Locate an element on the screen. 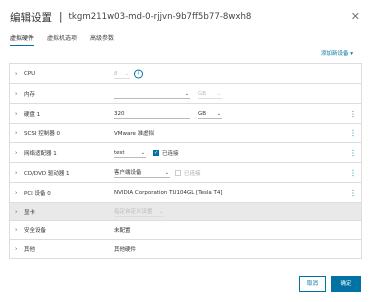 The height and width of the screenshot is (302, 371). row-label-network: 网络适配器 1 is located at coordinates (40, 153).